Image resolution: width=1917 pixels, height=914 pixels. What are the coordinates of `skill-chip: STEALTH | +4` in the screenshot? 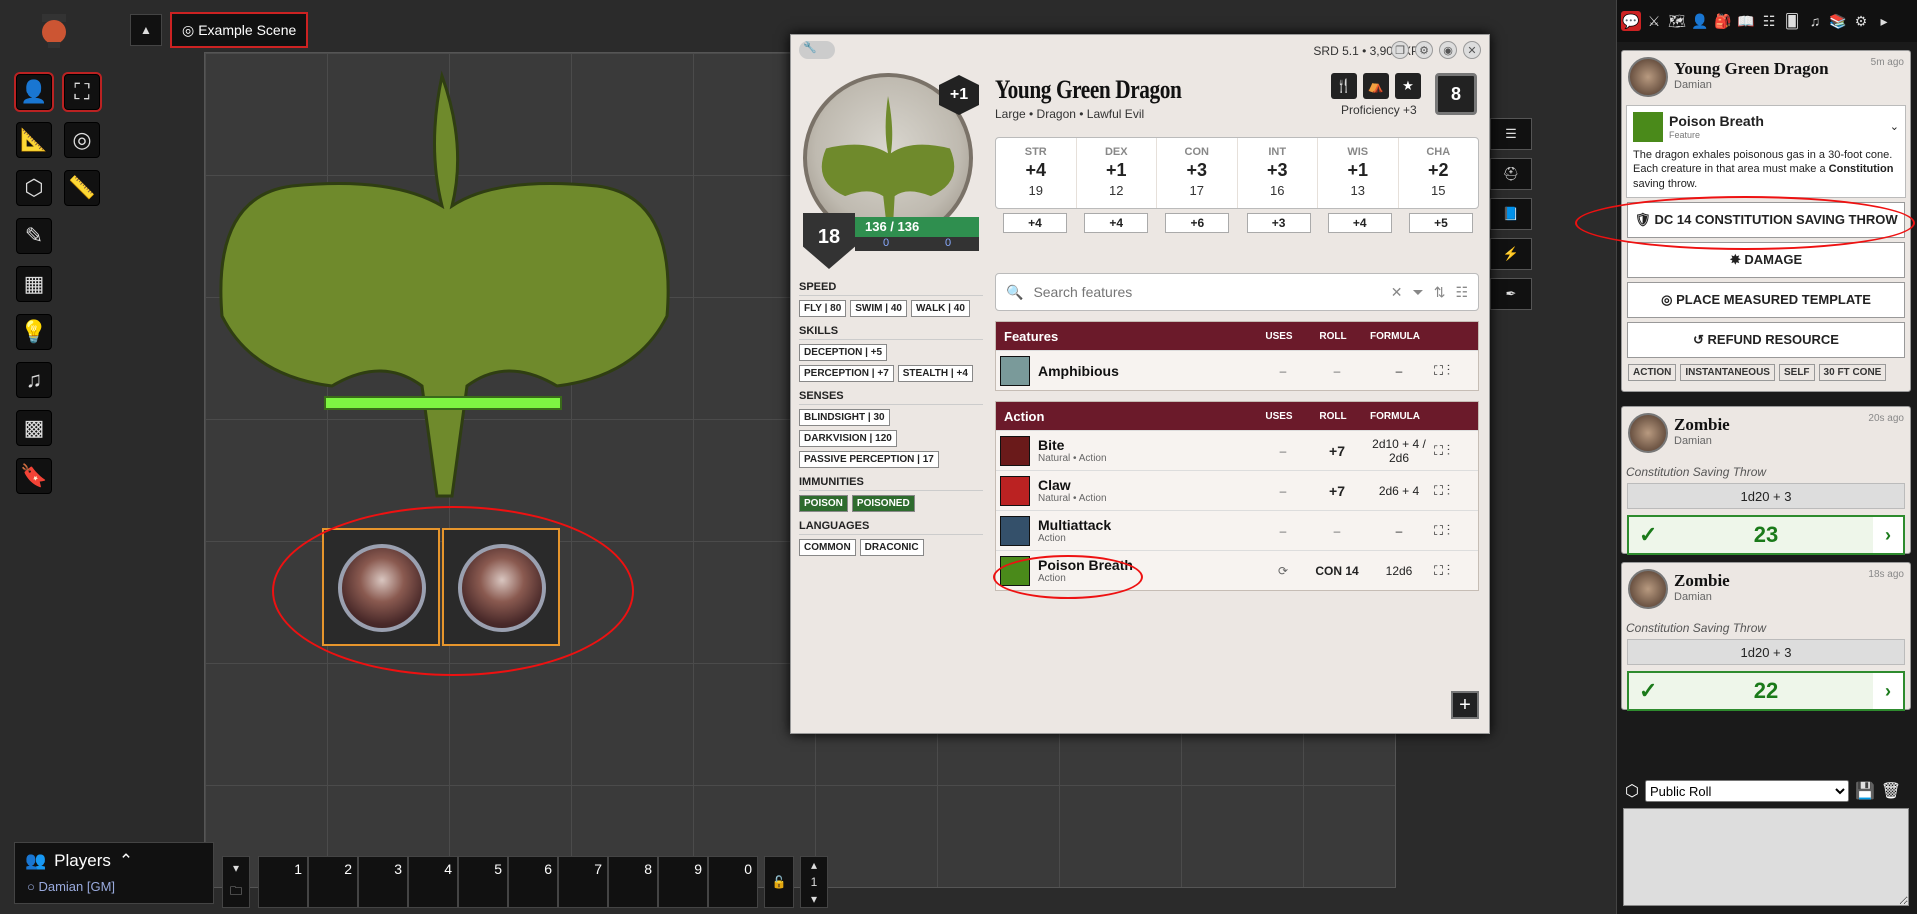 It's located at (935, 373).